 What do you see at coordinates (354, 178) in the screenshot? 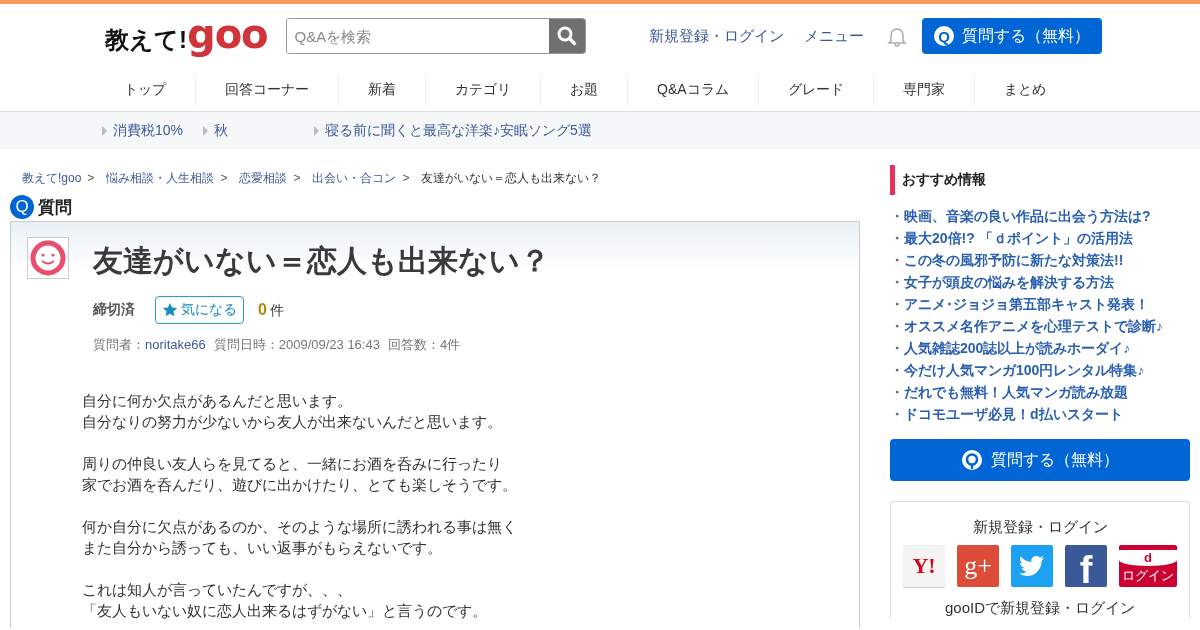
I see `breadcrumb-link: 出会い・合コン` at bounding box center [354, 178].